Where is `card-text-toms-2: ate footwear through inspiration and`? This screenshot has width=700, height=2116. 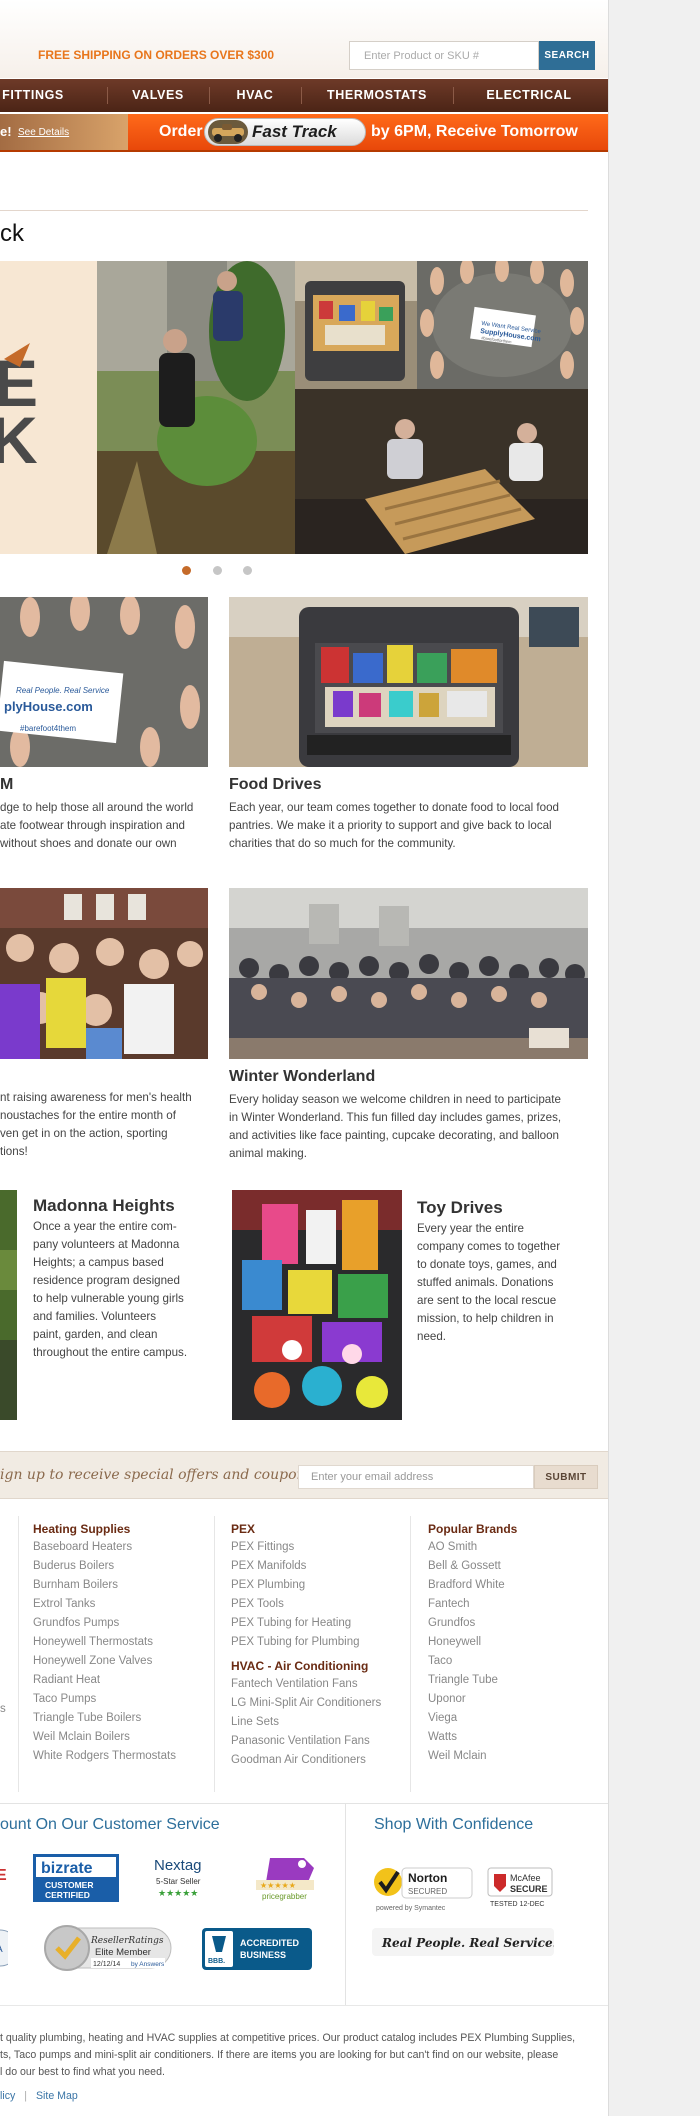
card-text-toms-2: ate footwear through inspiration and is located at coordinates (92, 825).